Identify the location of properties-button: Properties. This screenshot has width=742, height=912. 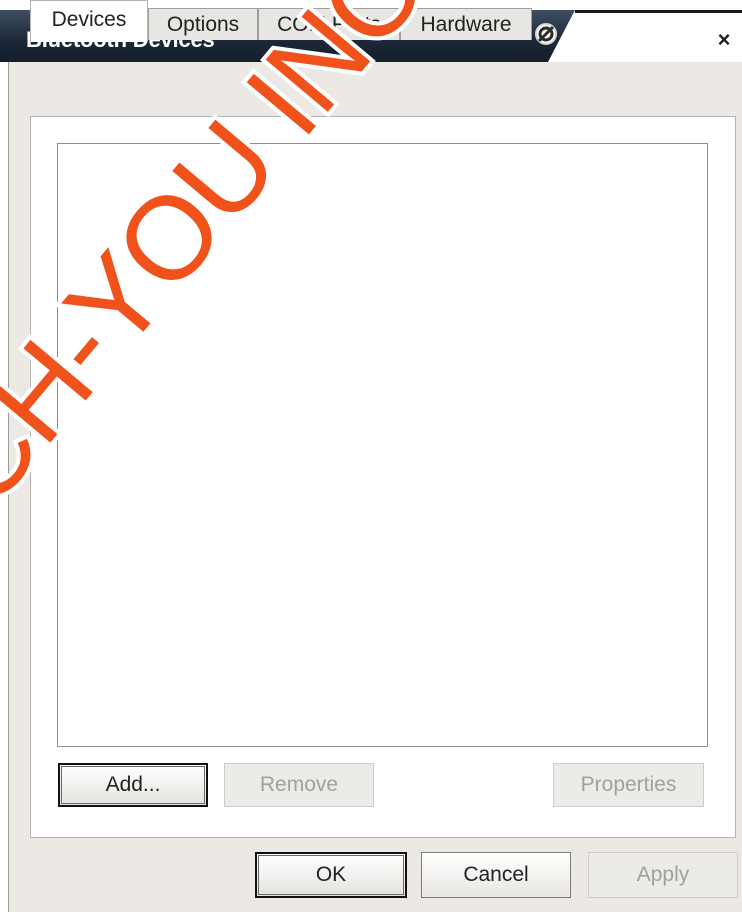
(628, 785).